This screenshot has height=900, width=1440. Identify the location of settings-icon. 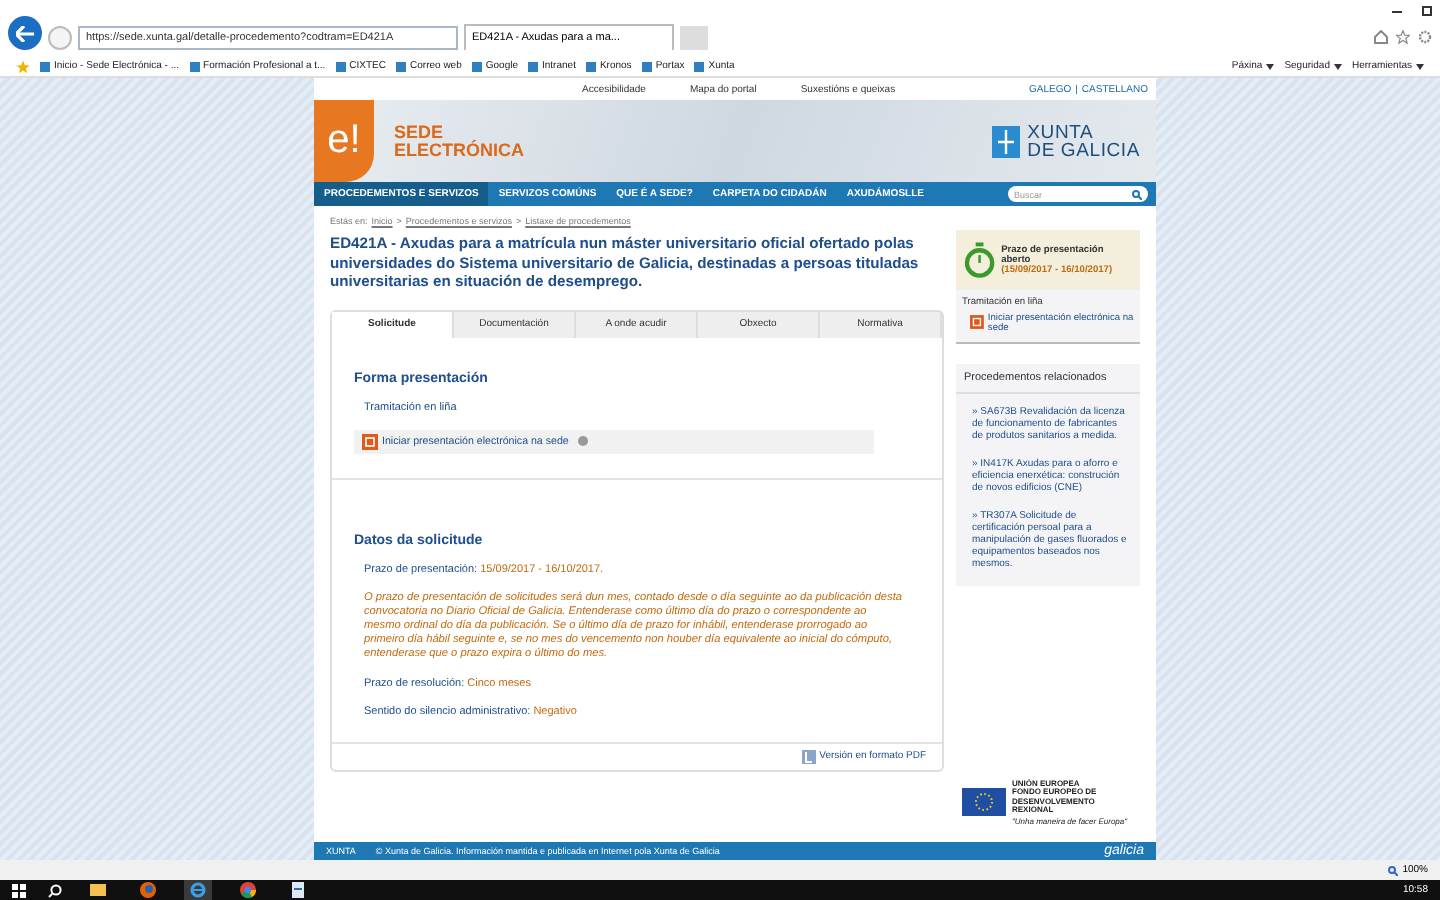
(1425, 37).